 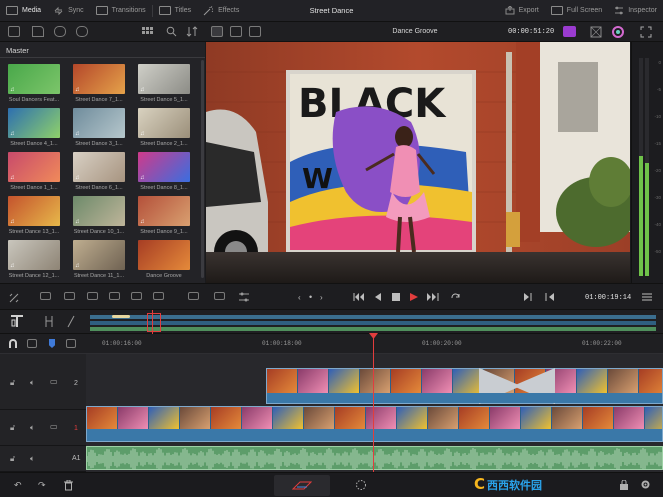 I want to click on replace-icon, so click(x=92, y=296).